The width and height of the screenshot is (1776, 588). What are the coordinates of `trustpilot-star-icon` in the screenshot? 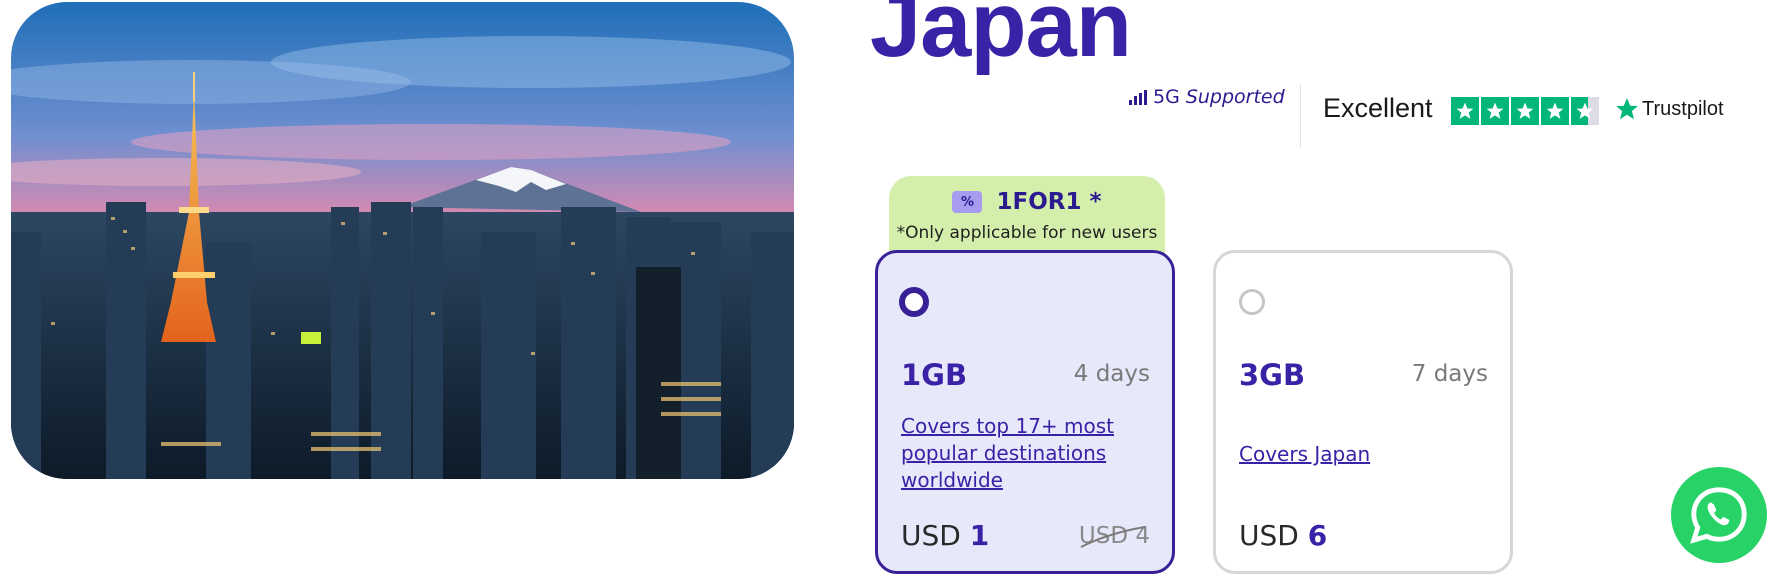 It's located at (1627, 109).